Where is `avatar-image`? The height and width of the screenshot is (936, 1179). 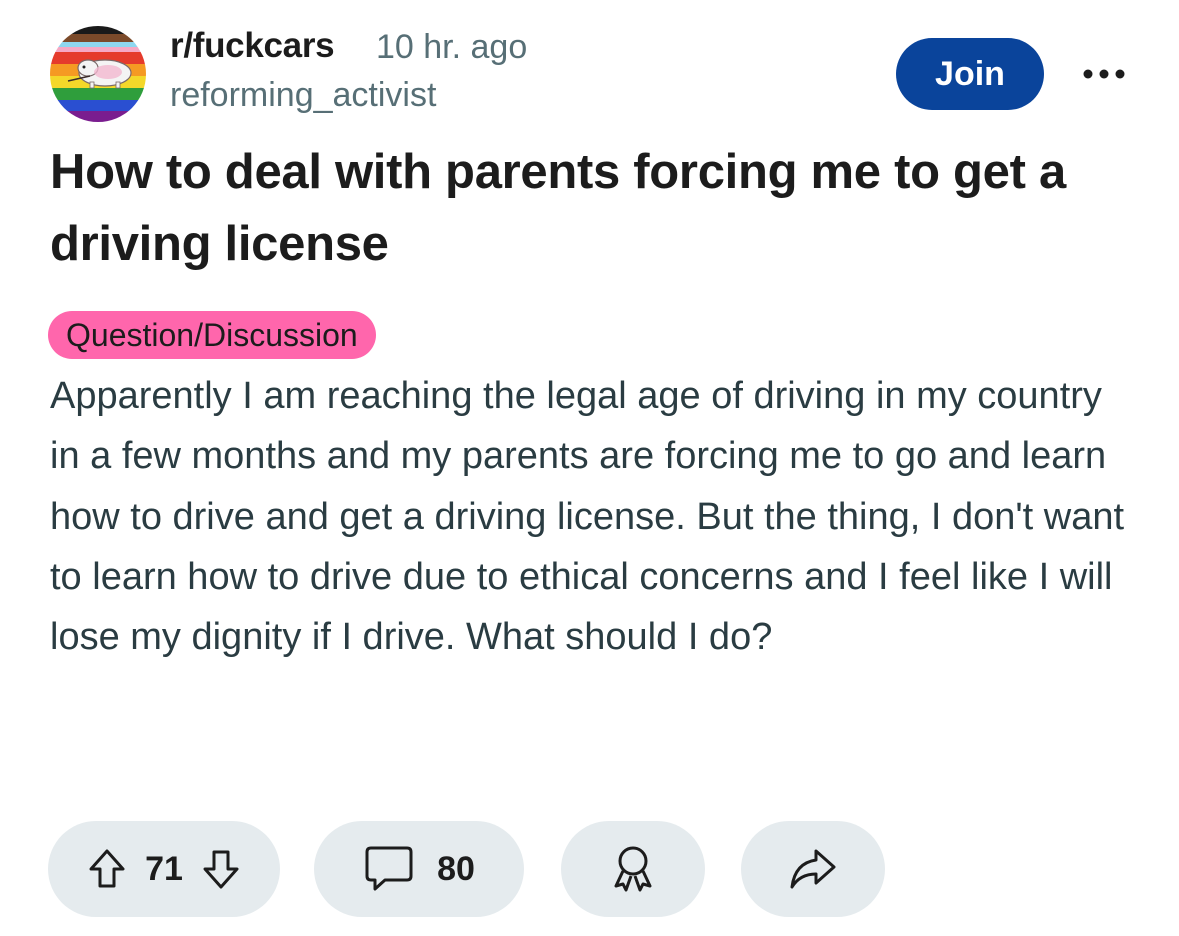
avatar-image is located at coordinates (98, 74).